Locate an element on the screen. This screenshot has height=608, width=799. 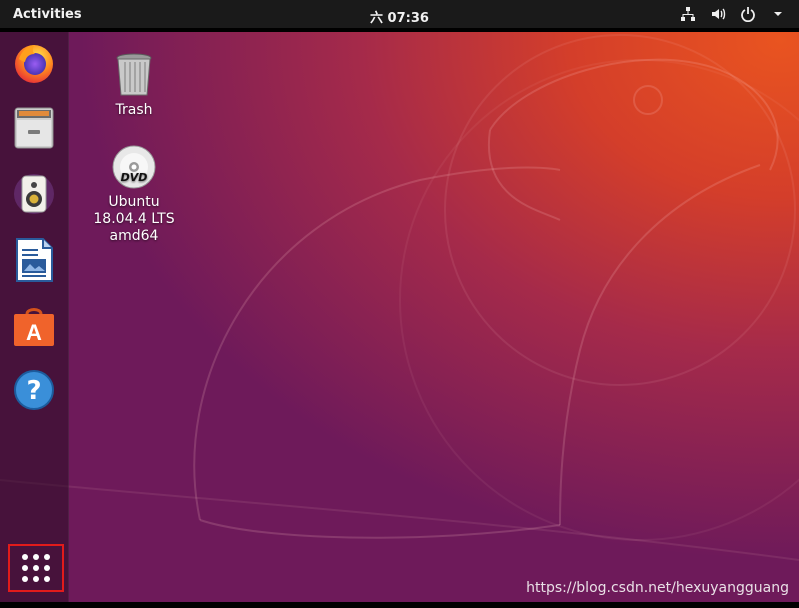
dock-item-files is located at coordinates (34, 128).